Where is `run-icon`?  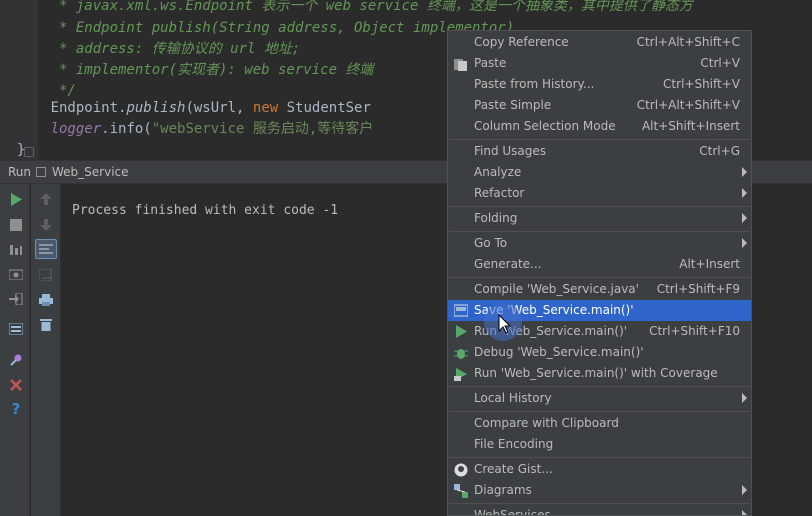
run-icon is located at coordinates (460, 331).